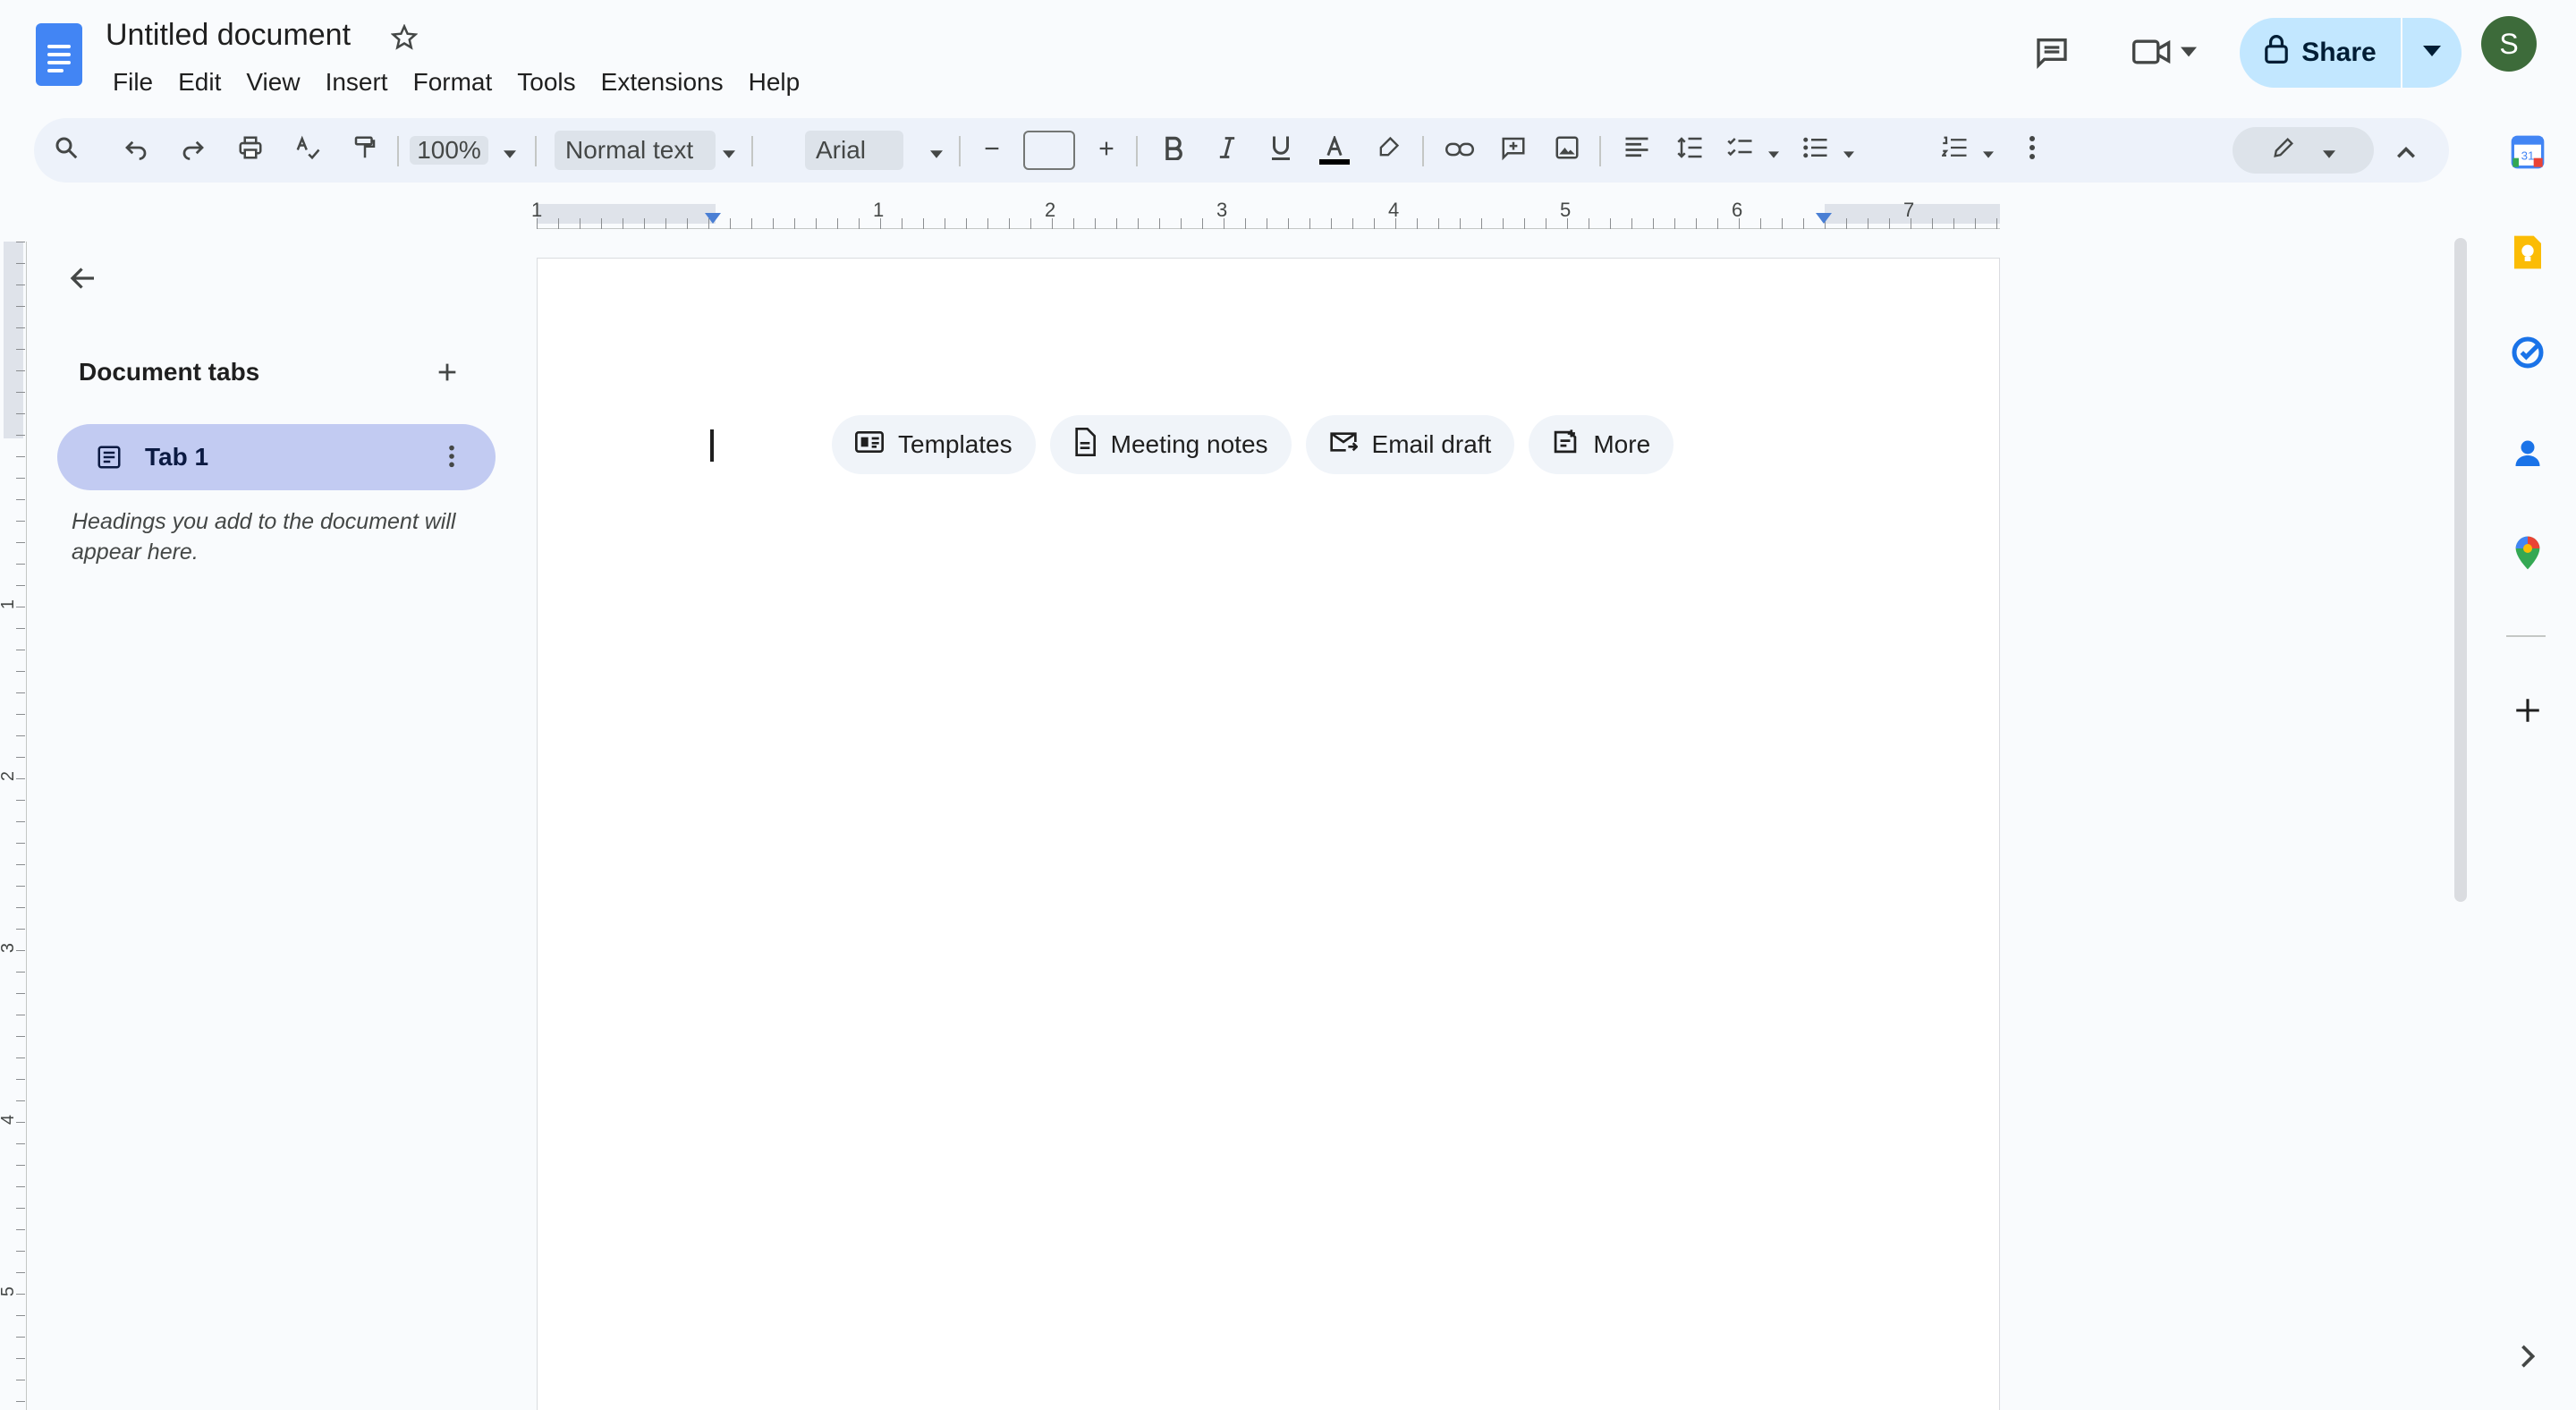 The height and width of the screenshot is (1410, 2576). What do you see at coordinates (1049, 151) in the screenshot?
I see `font-size-input` at bounding box center [1049, 151].